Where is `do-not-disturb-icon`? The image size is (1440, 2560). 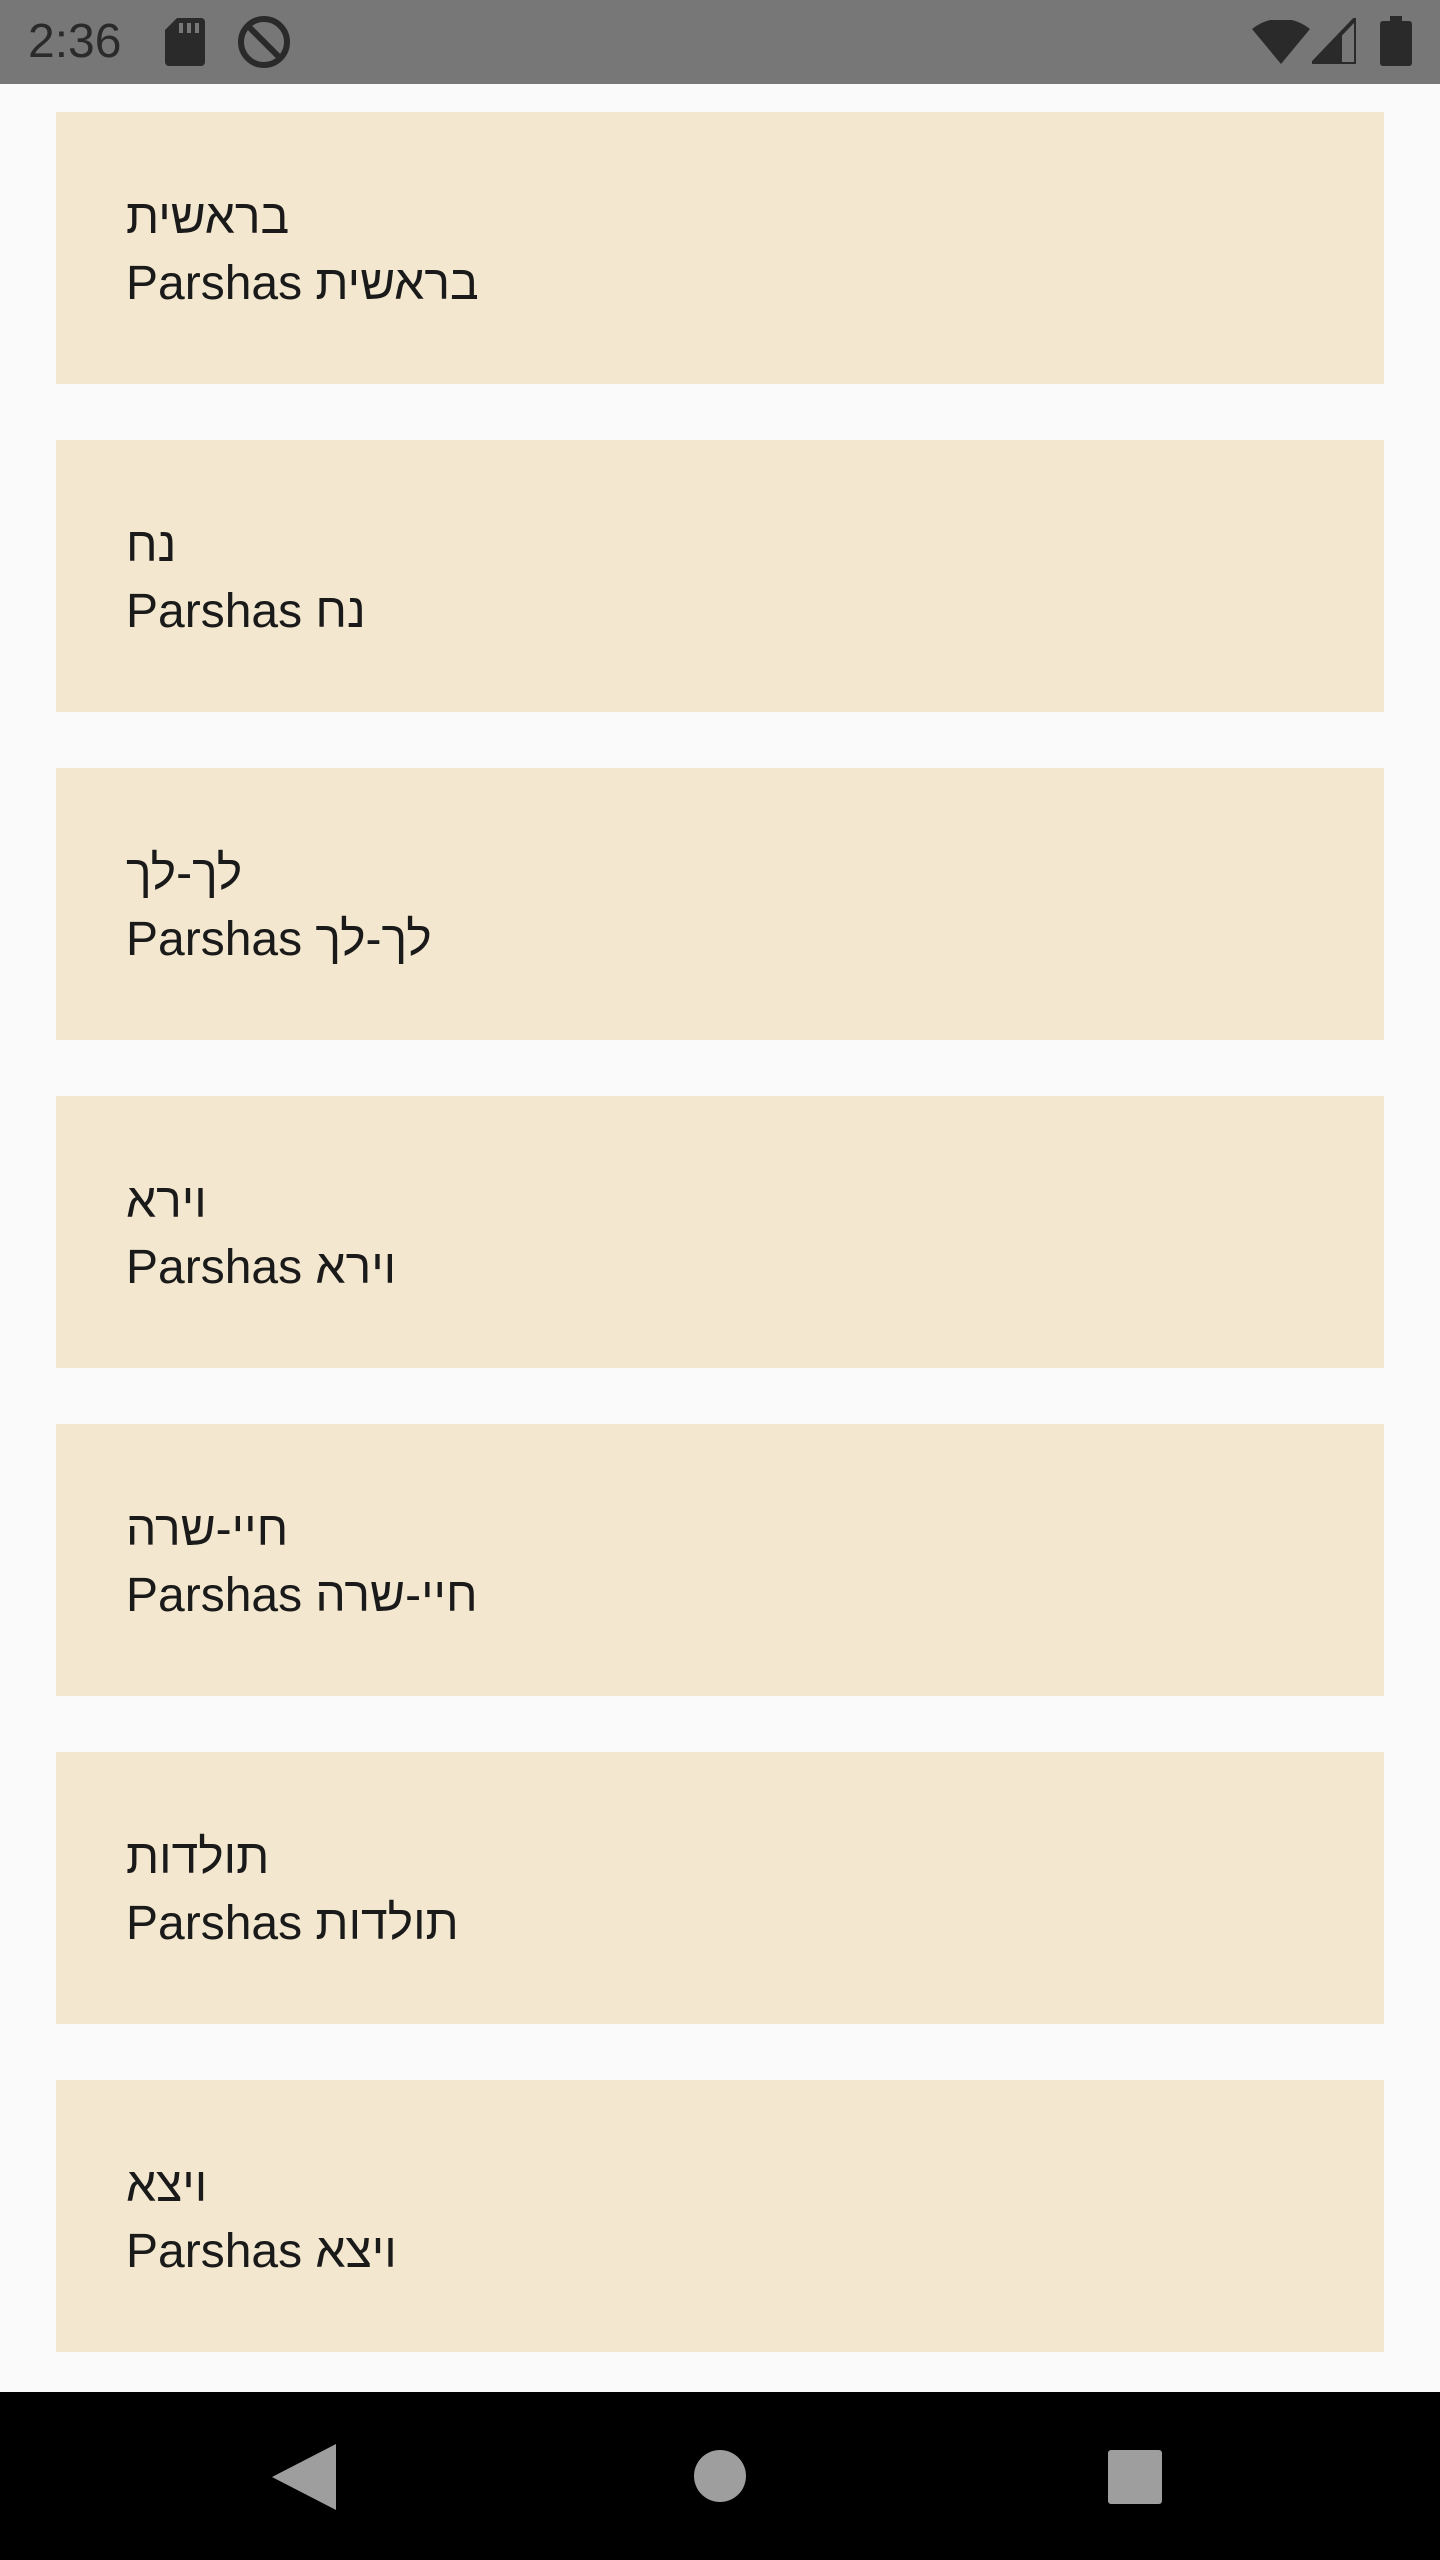 do-not-disturb-icon is located at coordinates (264, 42).